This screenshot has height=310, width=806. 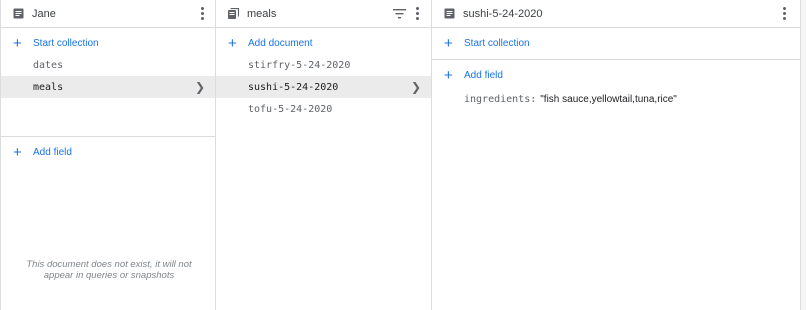 I want to click on collection-icon, so click(x=233, y=13).